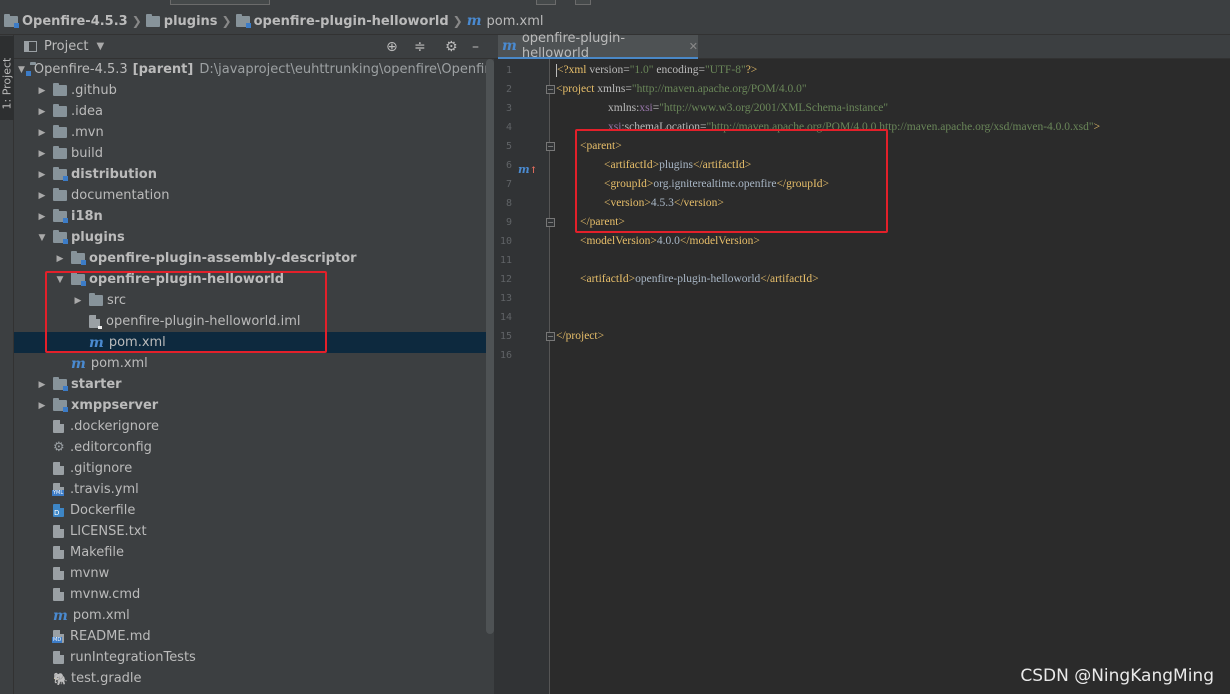  Describe the element at coordinates (629, 184) in the screenshot. I see `xml-tag: <groupId>` at that location.